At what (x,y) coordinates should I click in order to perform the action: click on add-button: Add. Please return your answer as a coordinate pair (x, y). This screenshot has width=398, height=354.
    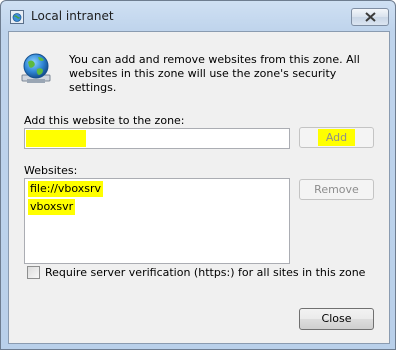
    Looking at the image, I should click on (336, 137).